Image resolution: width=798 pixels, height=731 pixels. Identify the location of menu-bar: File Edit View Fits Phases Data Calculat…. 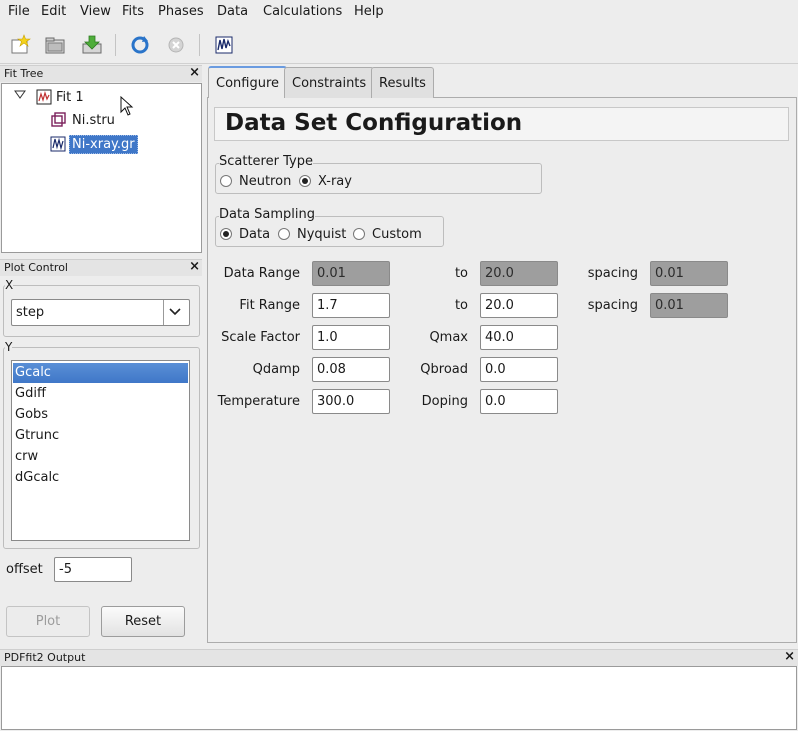
(399, 13).